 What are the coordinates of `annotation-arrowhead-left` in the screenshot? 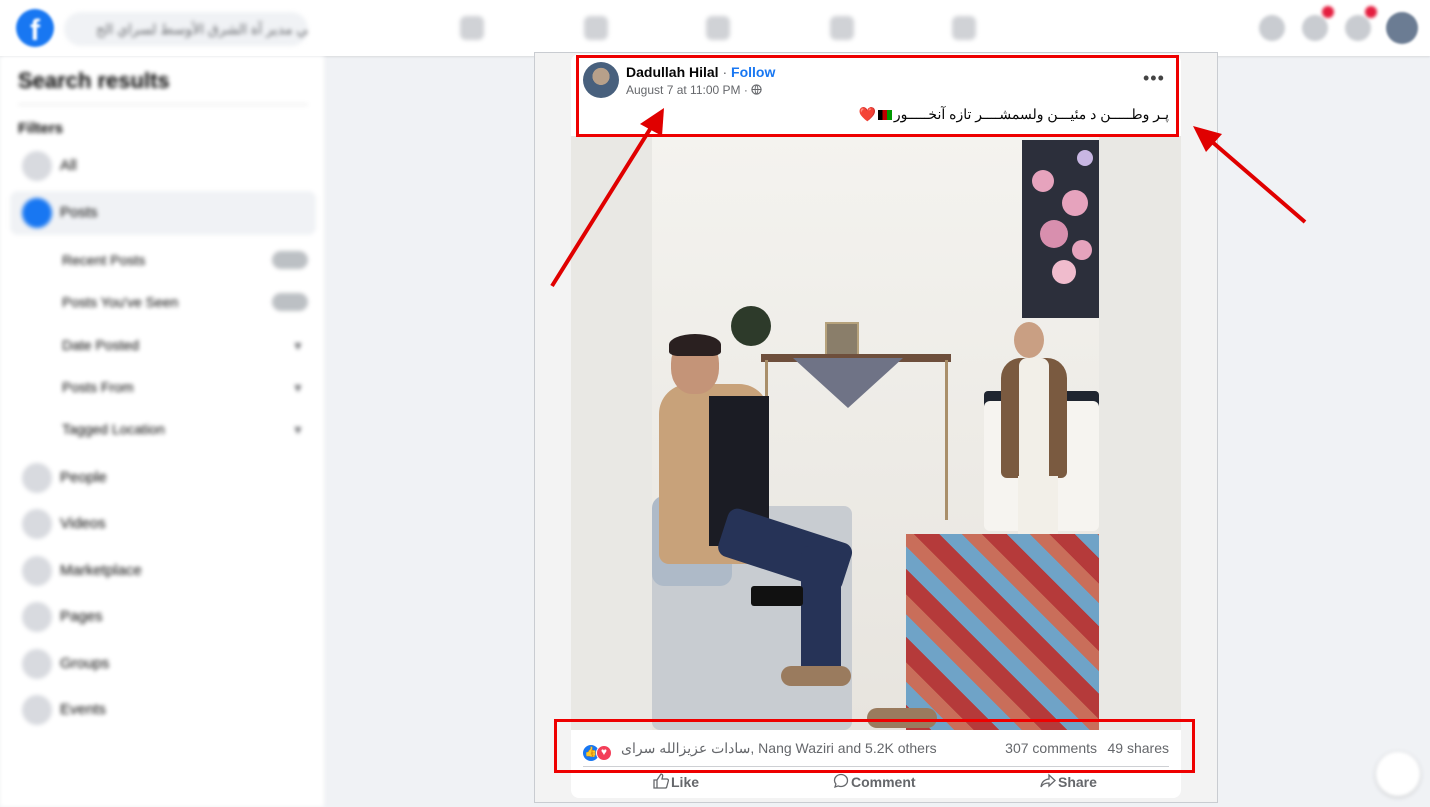 It's located at (652, 122).